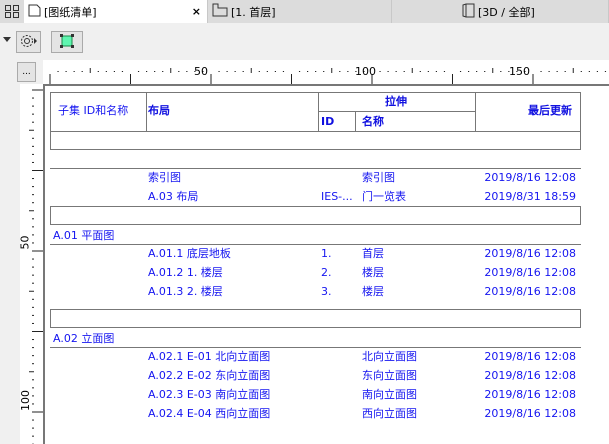 The width and height of the screenshot is (609, 444). What do you see at coordinates (373, 253) in the screenshot?
I see `cell-name: 首层` at bounding box center [373, 253].